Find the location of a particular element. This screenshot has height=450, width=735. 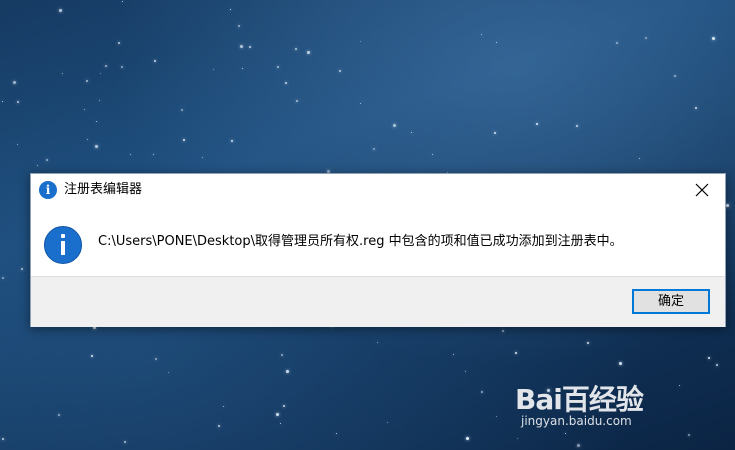

info-icon is located at coordinates (63, 245).